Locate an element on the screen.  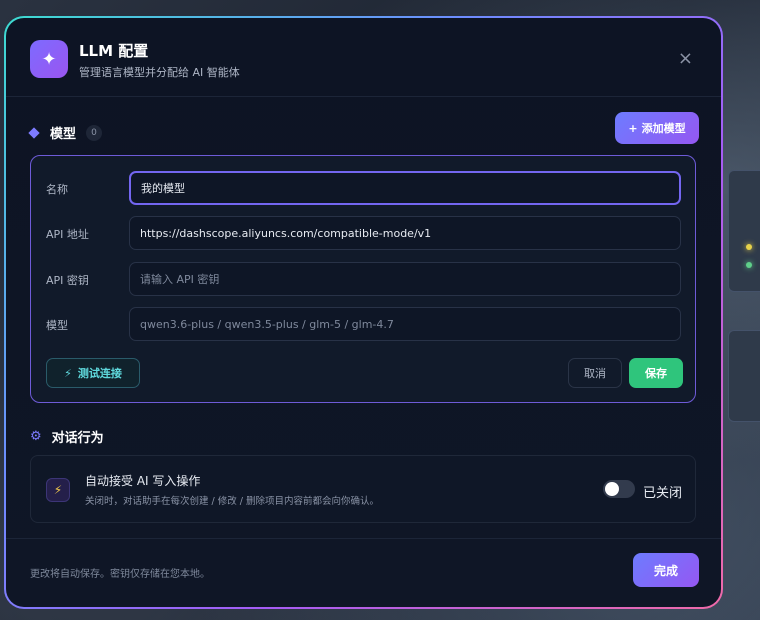
models-section-title: 模型 is located at coordinates (63, 134).